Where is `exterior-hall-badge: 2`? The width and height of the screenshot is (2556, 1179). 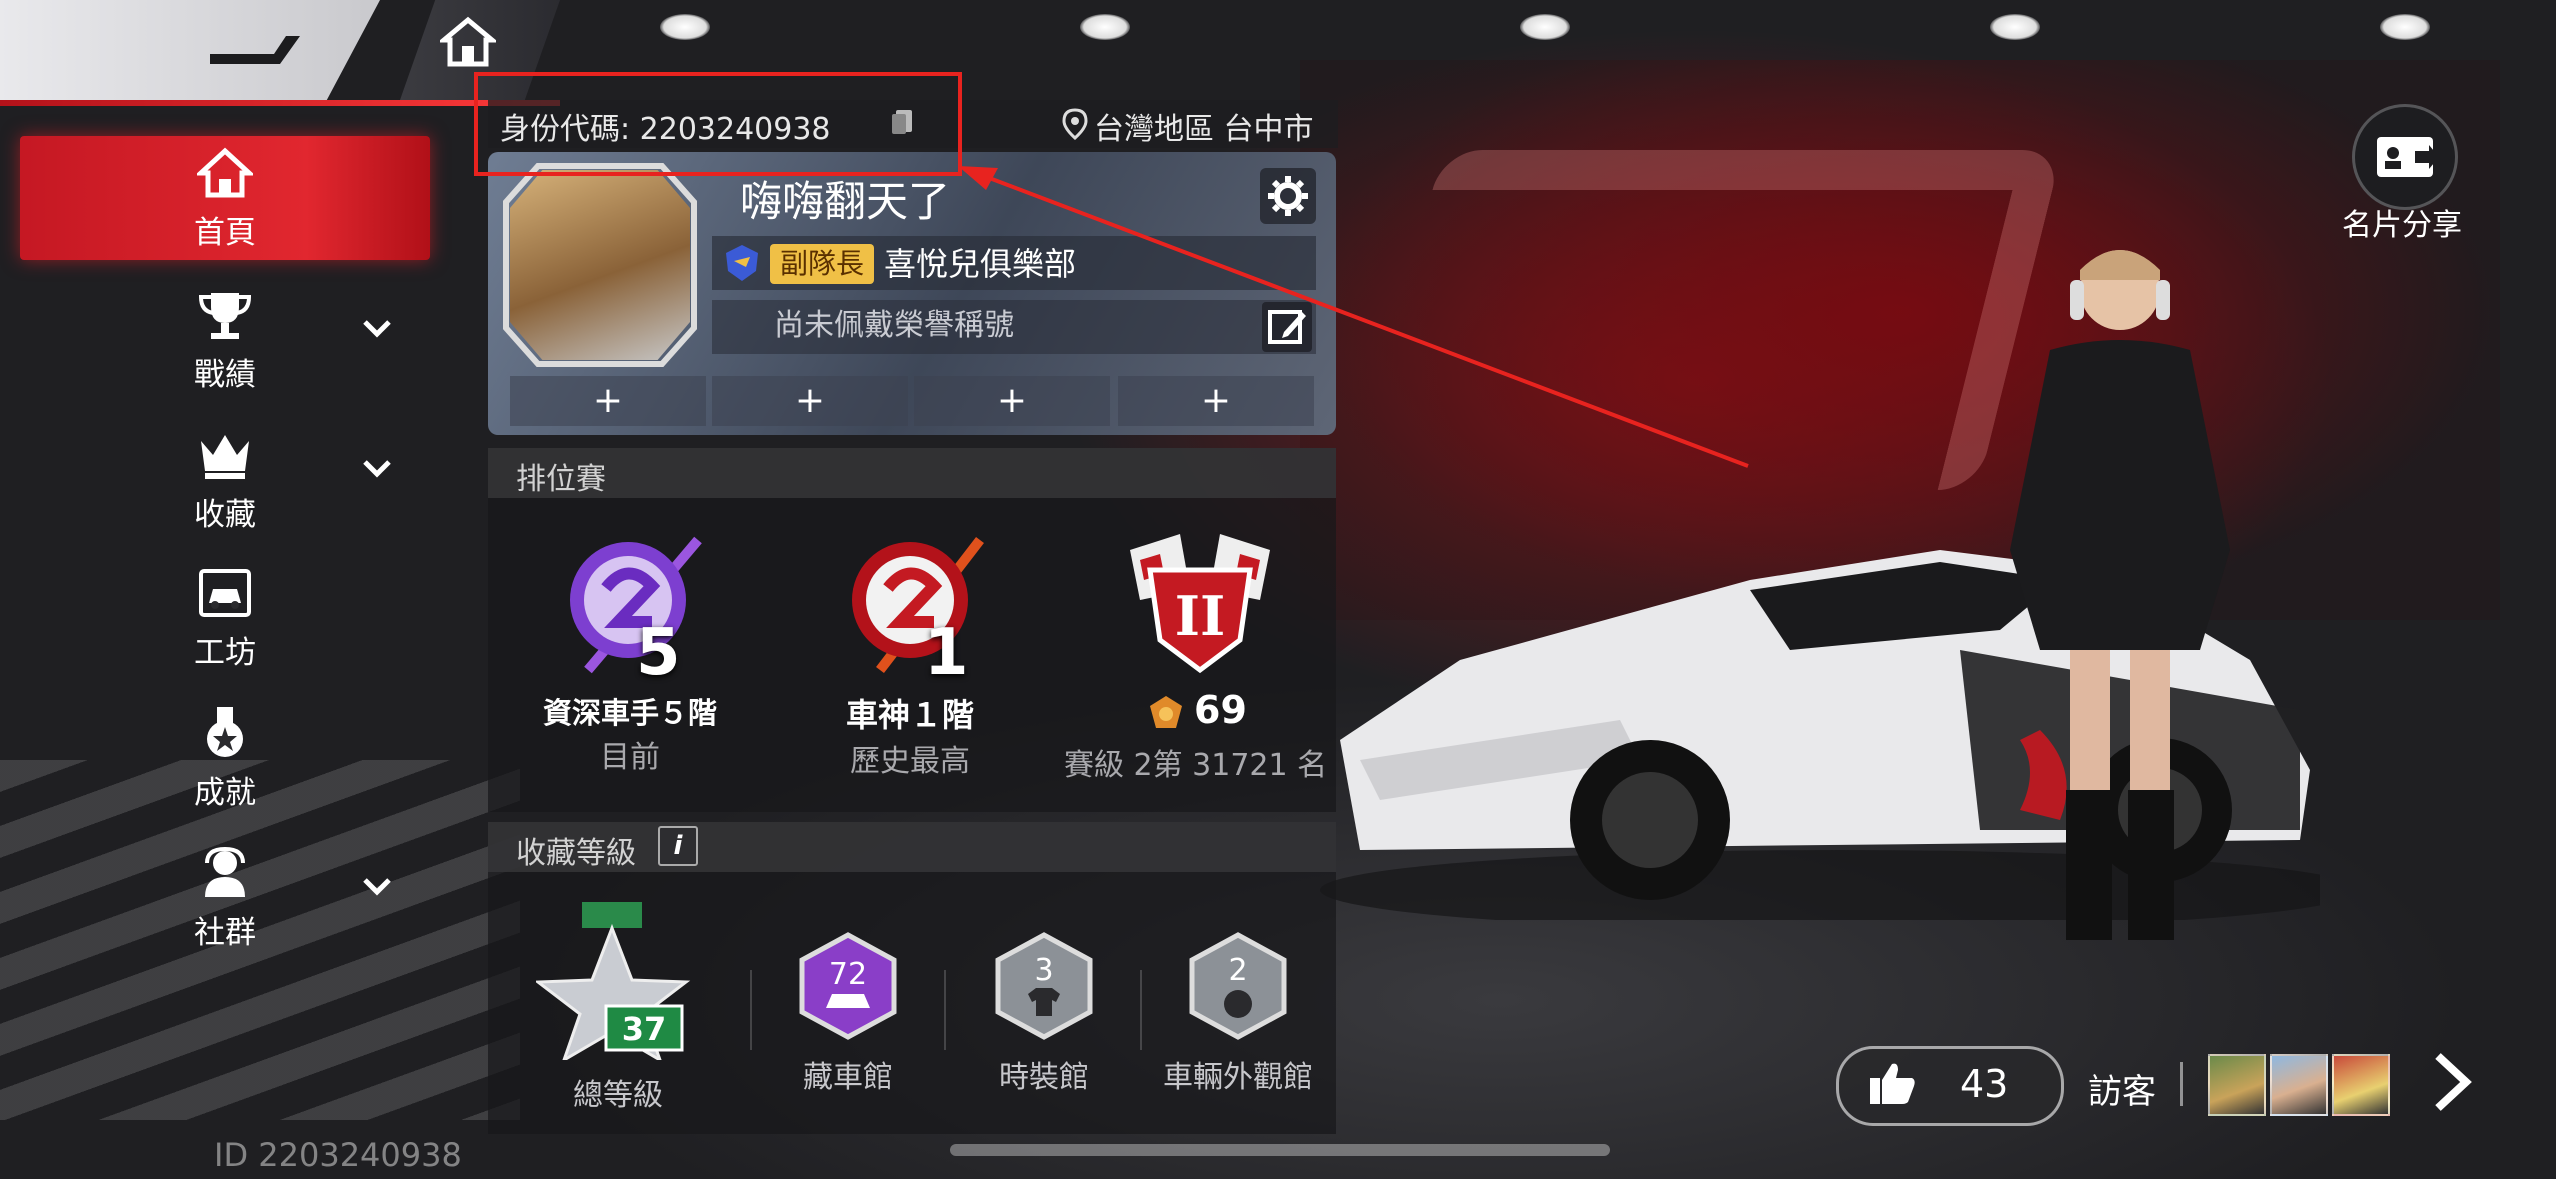 exterior-hall-badge: 2 is located at coordinates (1238, 986).